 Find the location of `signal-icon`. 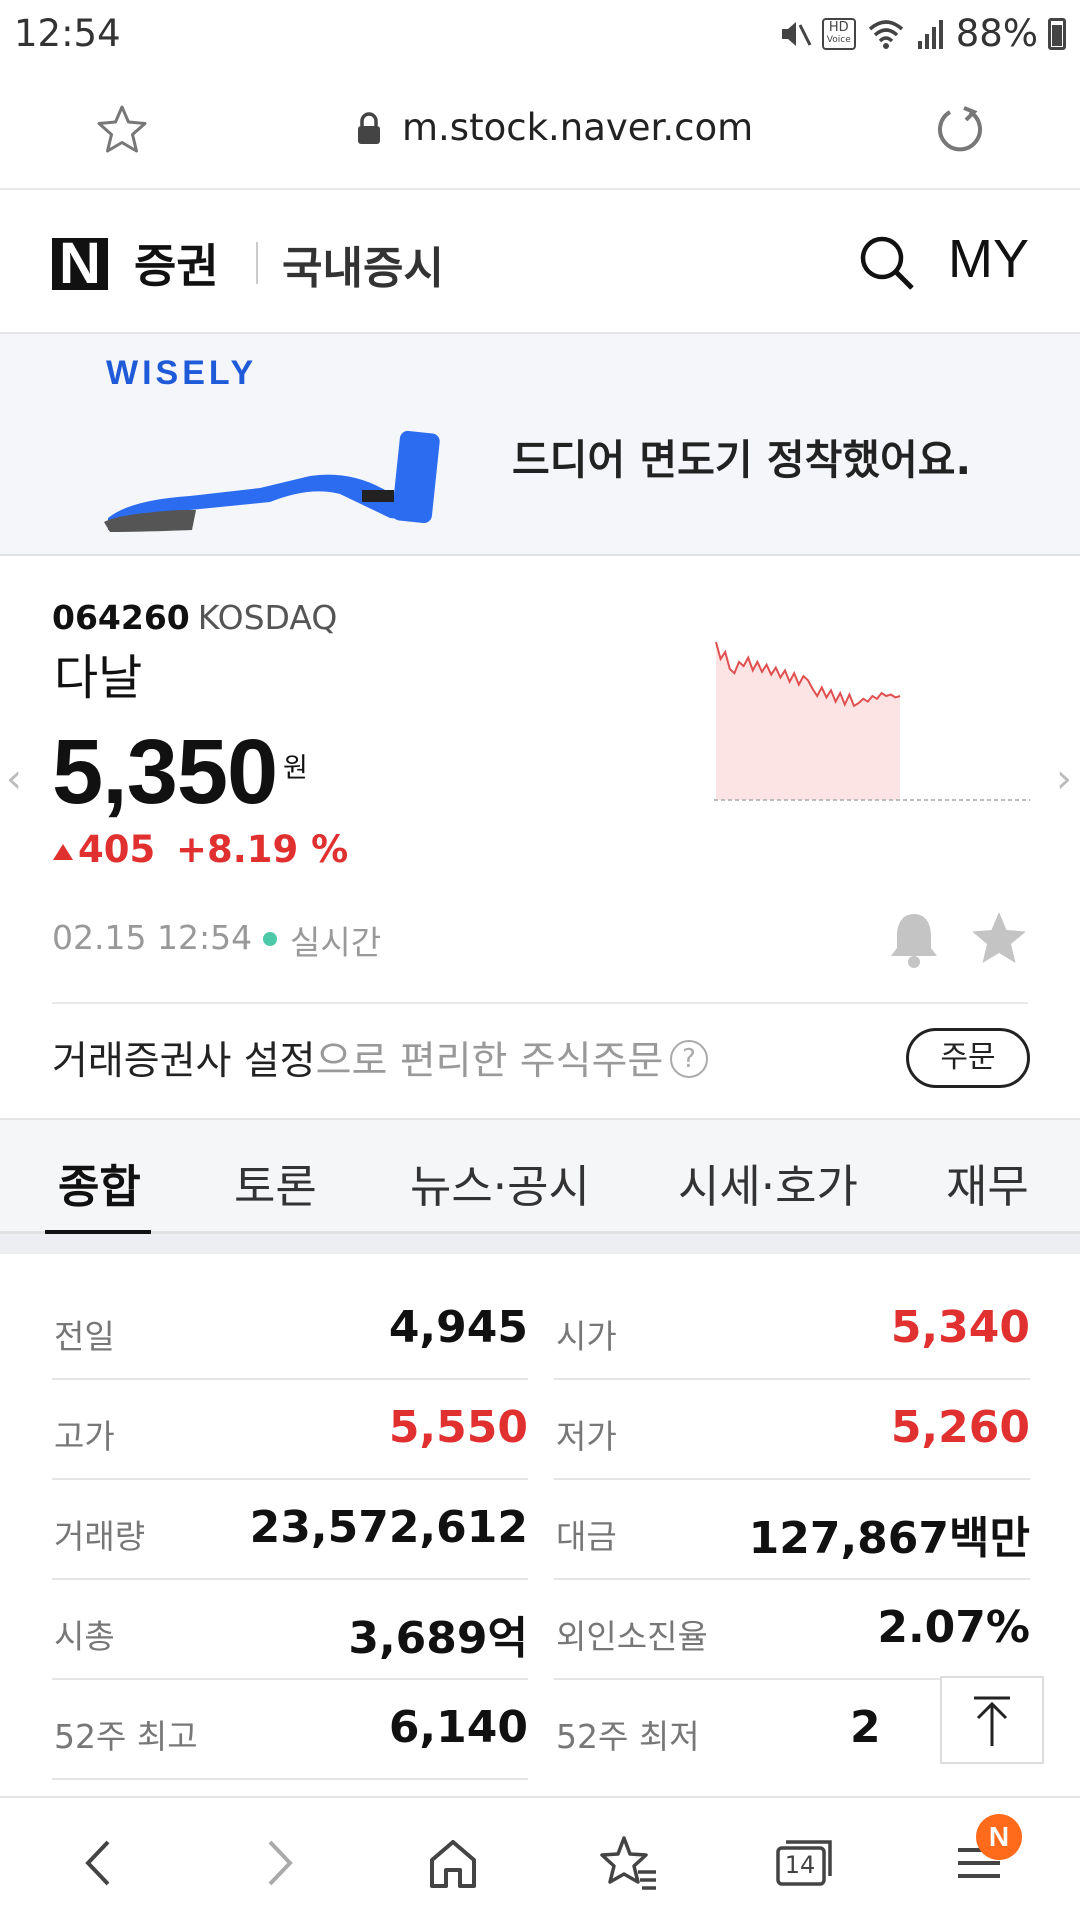

signal-icon is located at coordinates (930, 34).